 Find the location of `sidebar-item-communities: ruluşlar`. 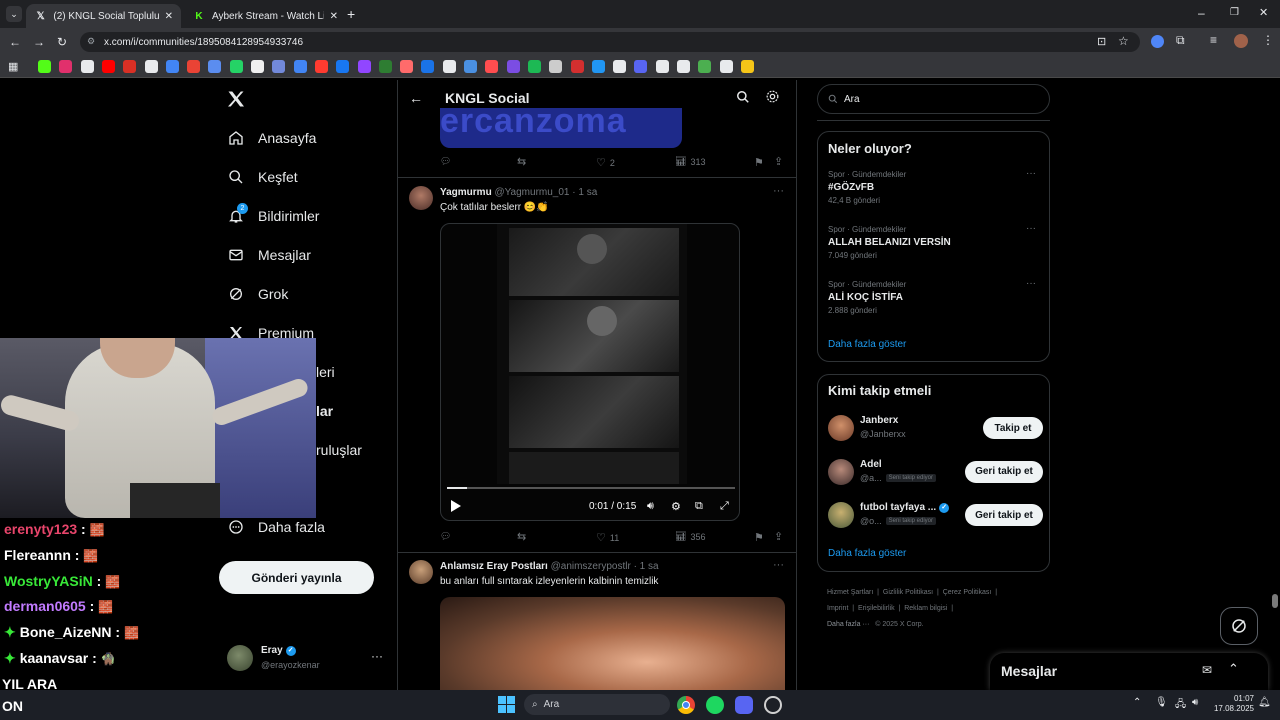

sidebar-item-communities: ruluşlar is located at coordinates (339, 450).